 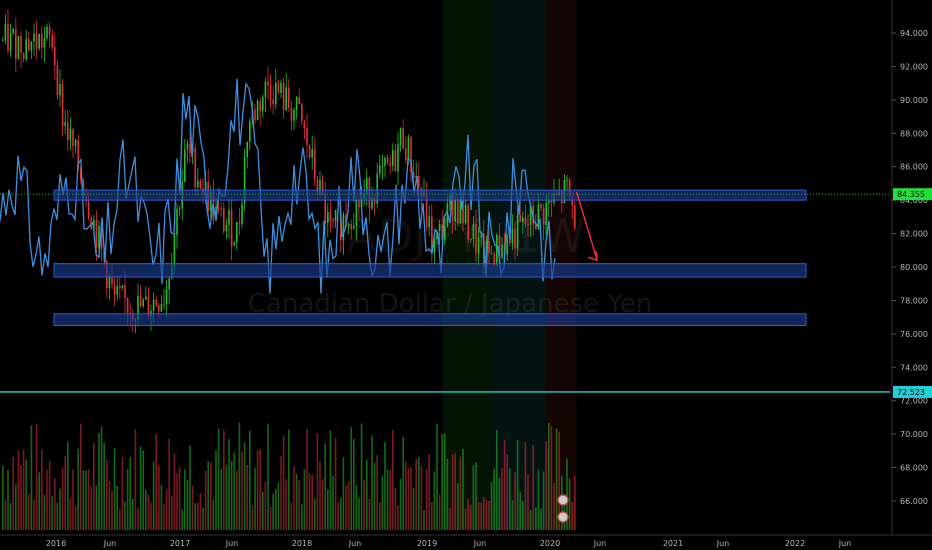 What do you see at coordinates (914, 100) in the screenshot?
I see `y-tick-label: 90.000` at bounding box center [914, 100].